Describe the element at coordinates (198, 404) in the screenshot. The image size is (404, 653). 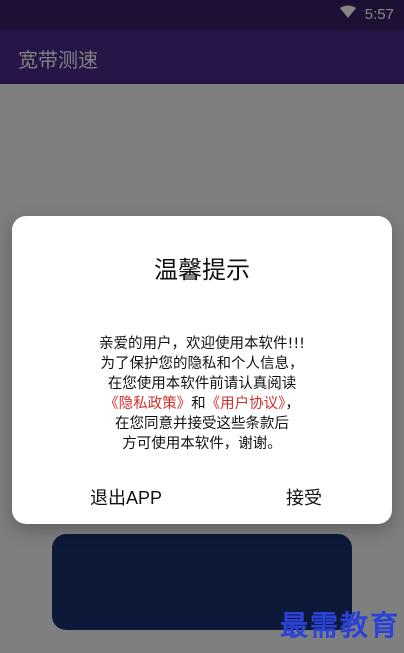
I see `message-and-text: 和` at that location.